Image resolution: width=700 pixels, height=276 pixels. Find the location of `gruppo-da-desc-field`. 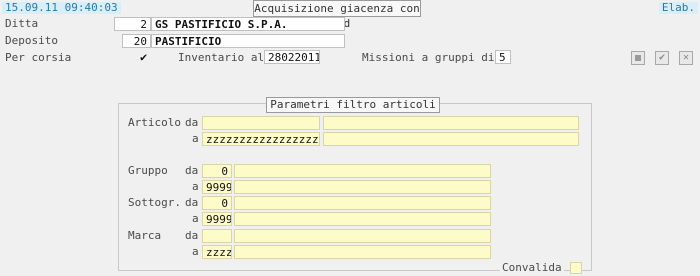

gruppo-da-desc-field is located at coordinates (362, 171).